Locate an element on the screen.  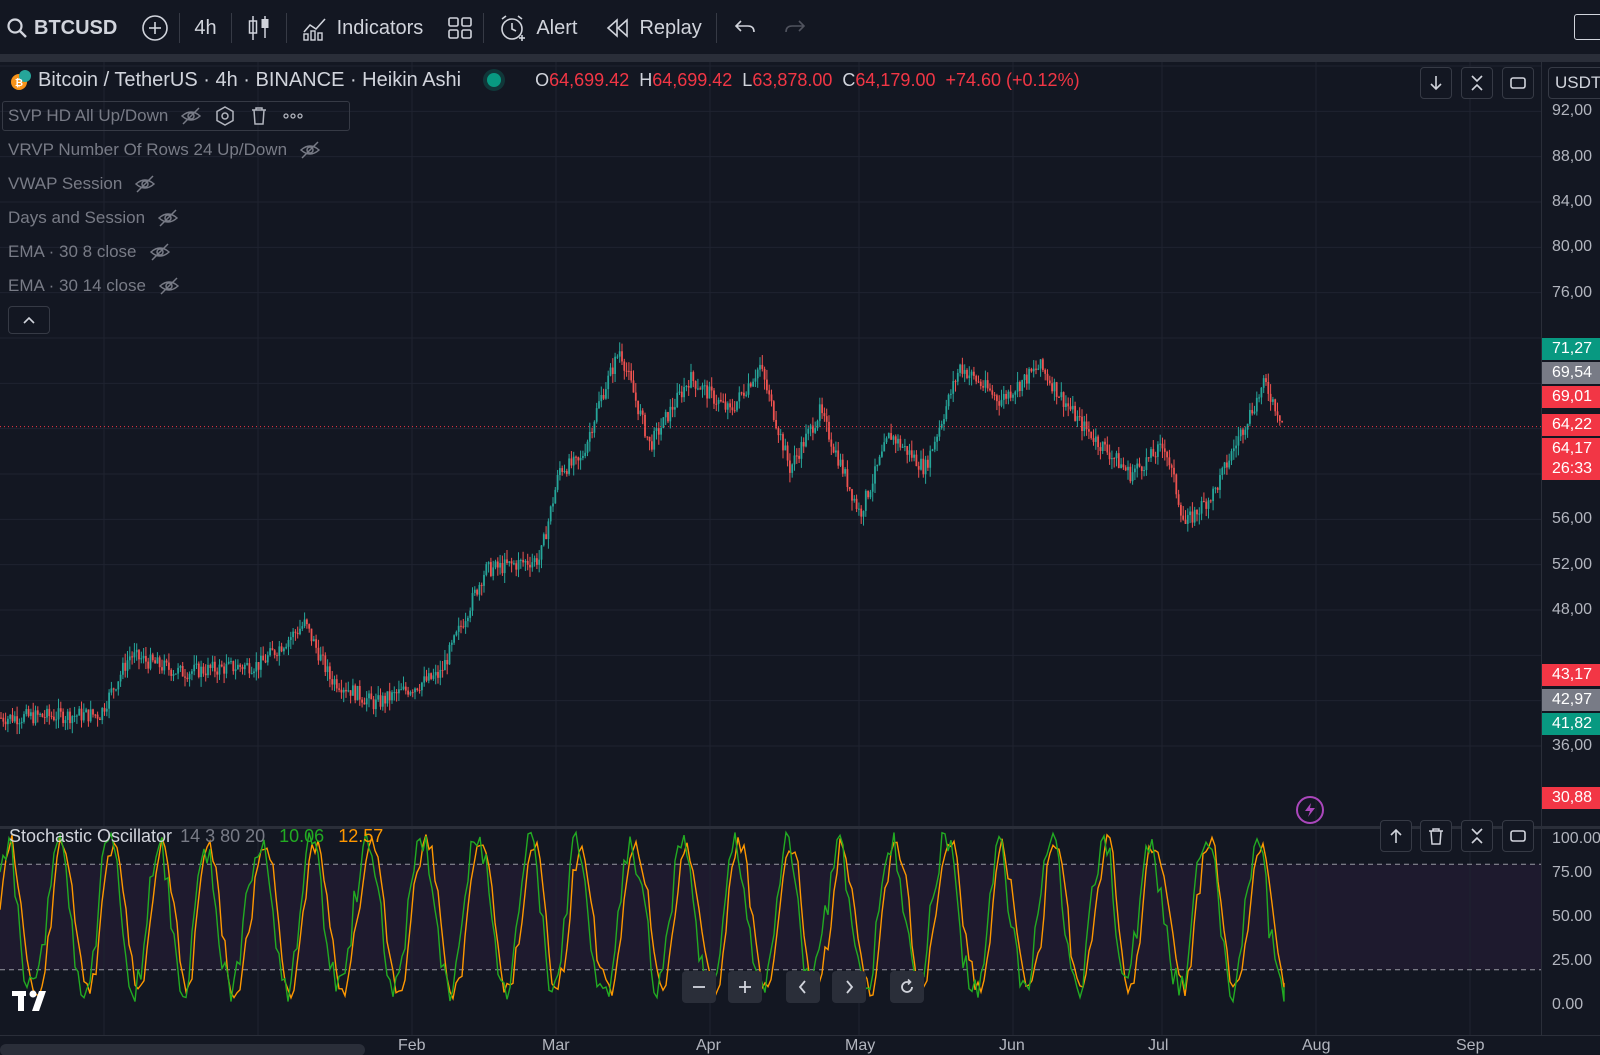
more-icon is located at coordinates (293, 116).